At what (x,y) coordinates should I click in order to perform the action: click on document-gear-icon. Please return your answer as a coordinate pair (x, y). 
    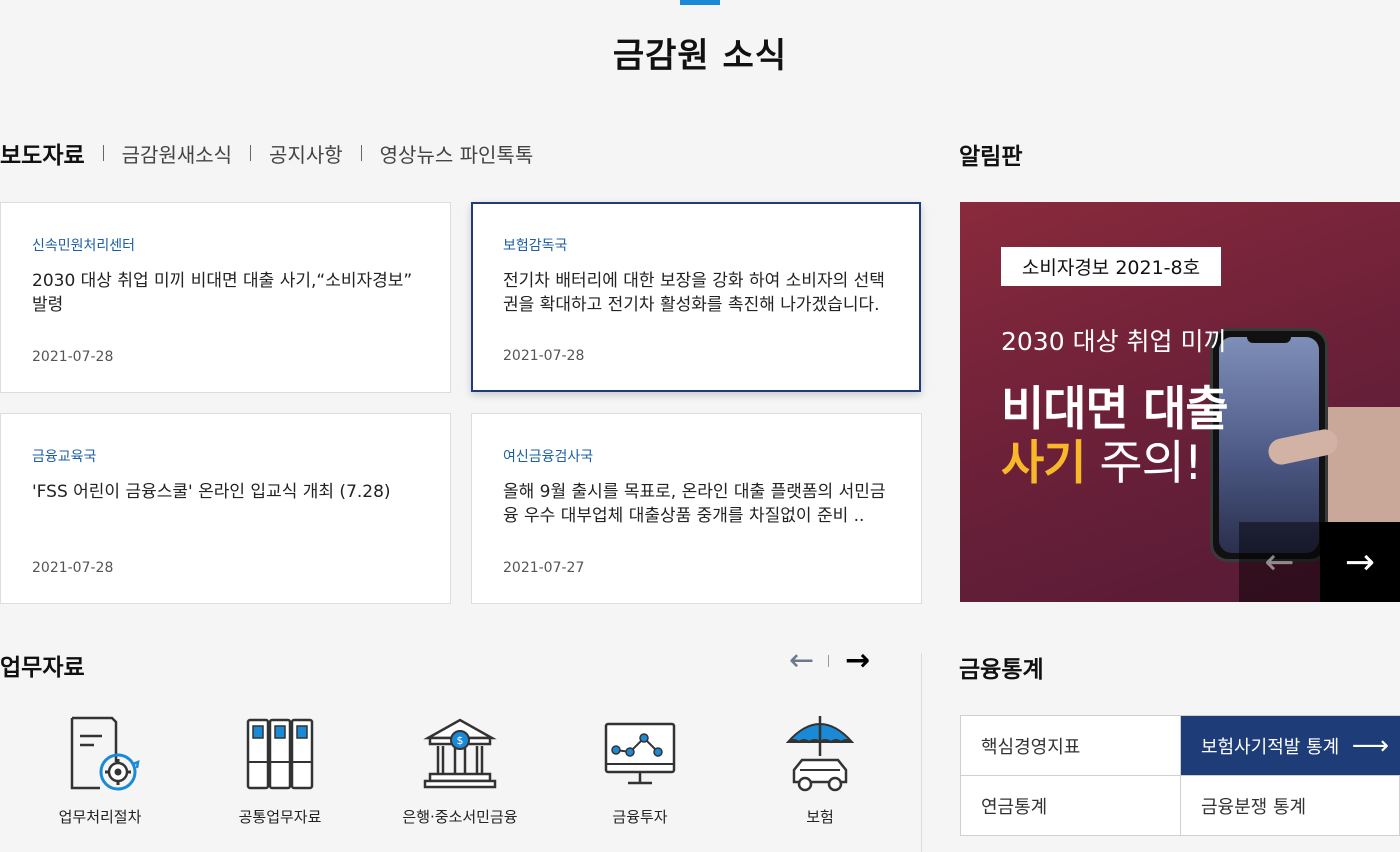
    Looking at the image, I should click on (105, 753).